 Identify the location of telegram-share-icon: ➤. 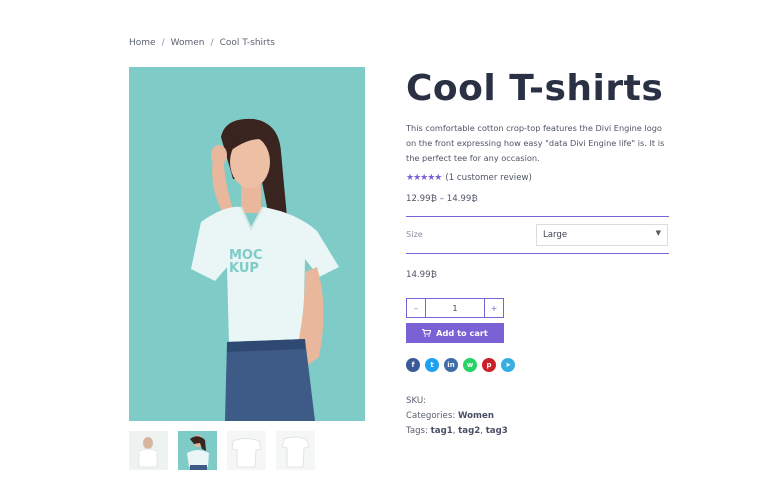
(508, 365).